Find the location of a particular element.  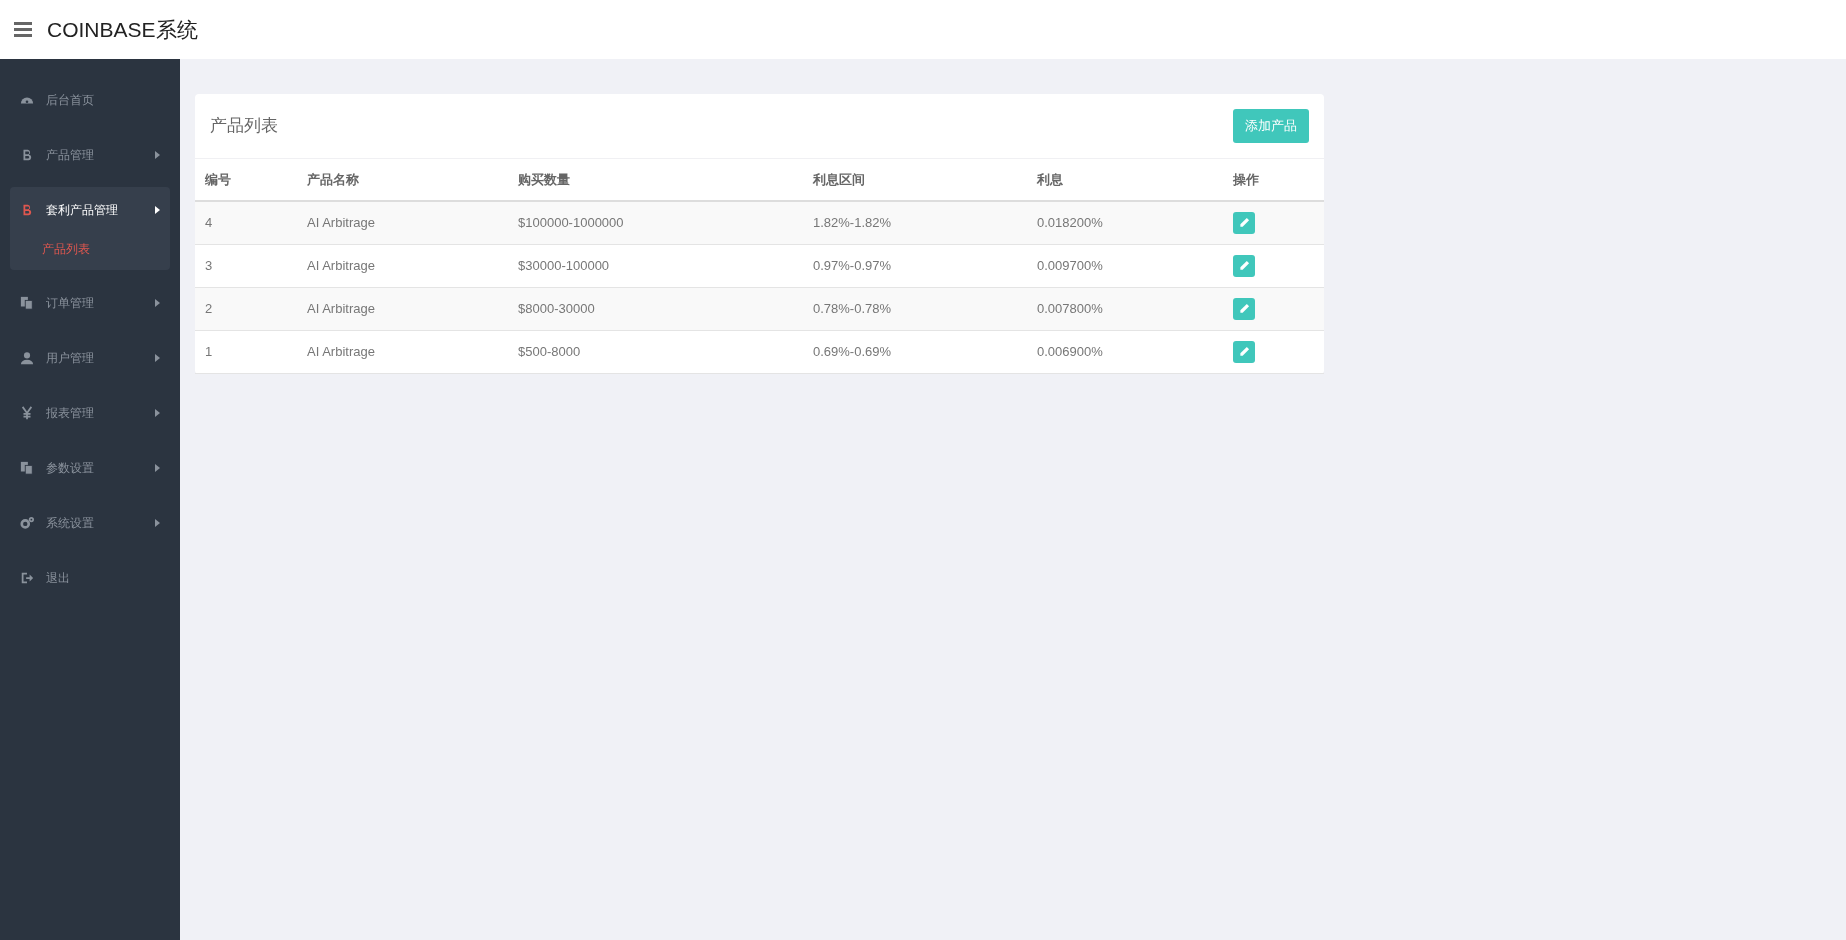

submenu-item: 产品列表 is located at coordinates (90, 251).